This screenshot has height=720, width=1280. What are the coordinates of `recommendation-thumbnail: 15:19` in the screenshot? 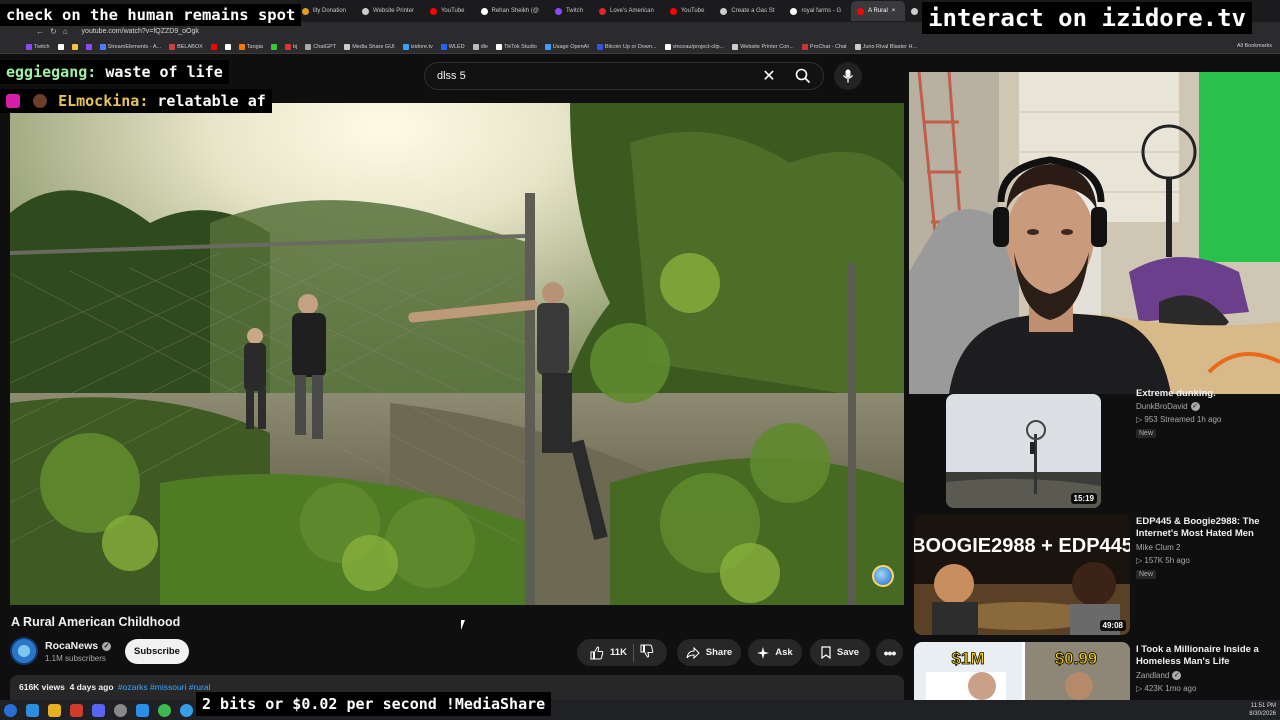 It's located at (1023, 451).